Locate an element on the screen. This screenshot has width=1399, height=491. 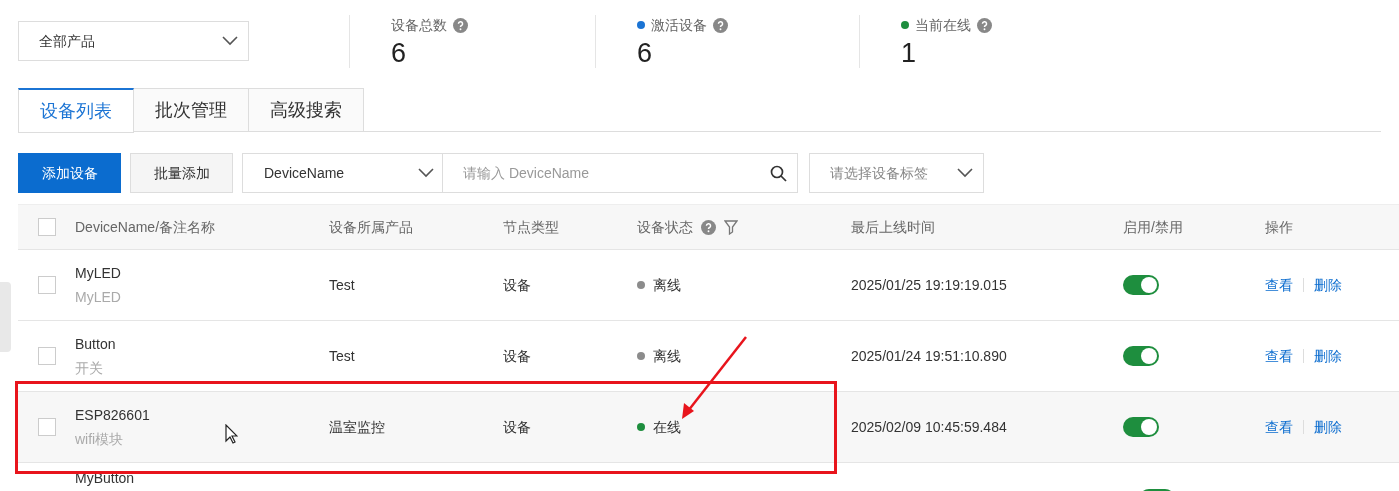
table-cell: 温室监控 is located at coordinates (357, 426).